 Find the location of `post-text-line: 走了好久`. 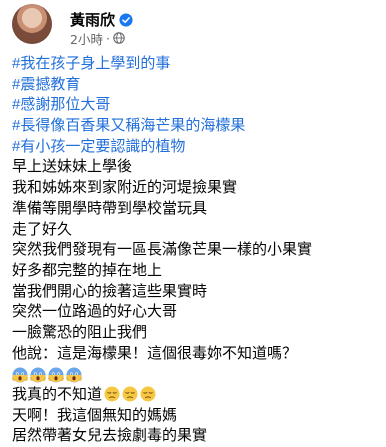

post-text-line: 走了好久 is located at coordinates (42, 229).